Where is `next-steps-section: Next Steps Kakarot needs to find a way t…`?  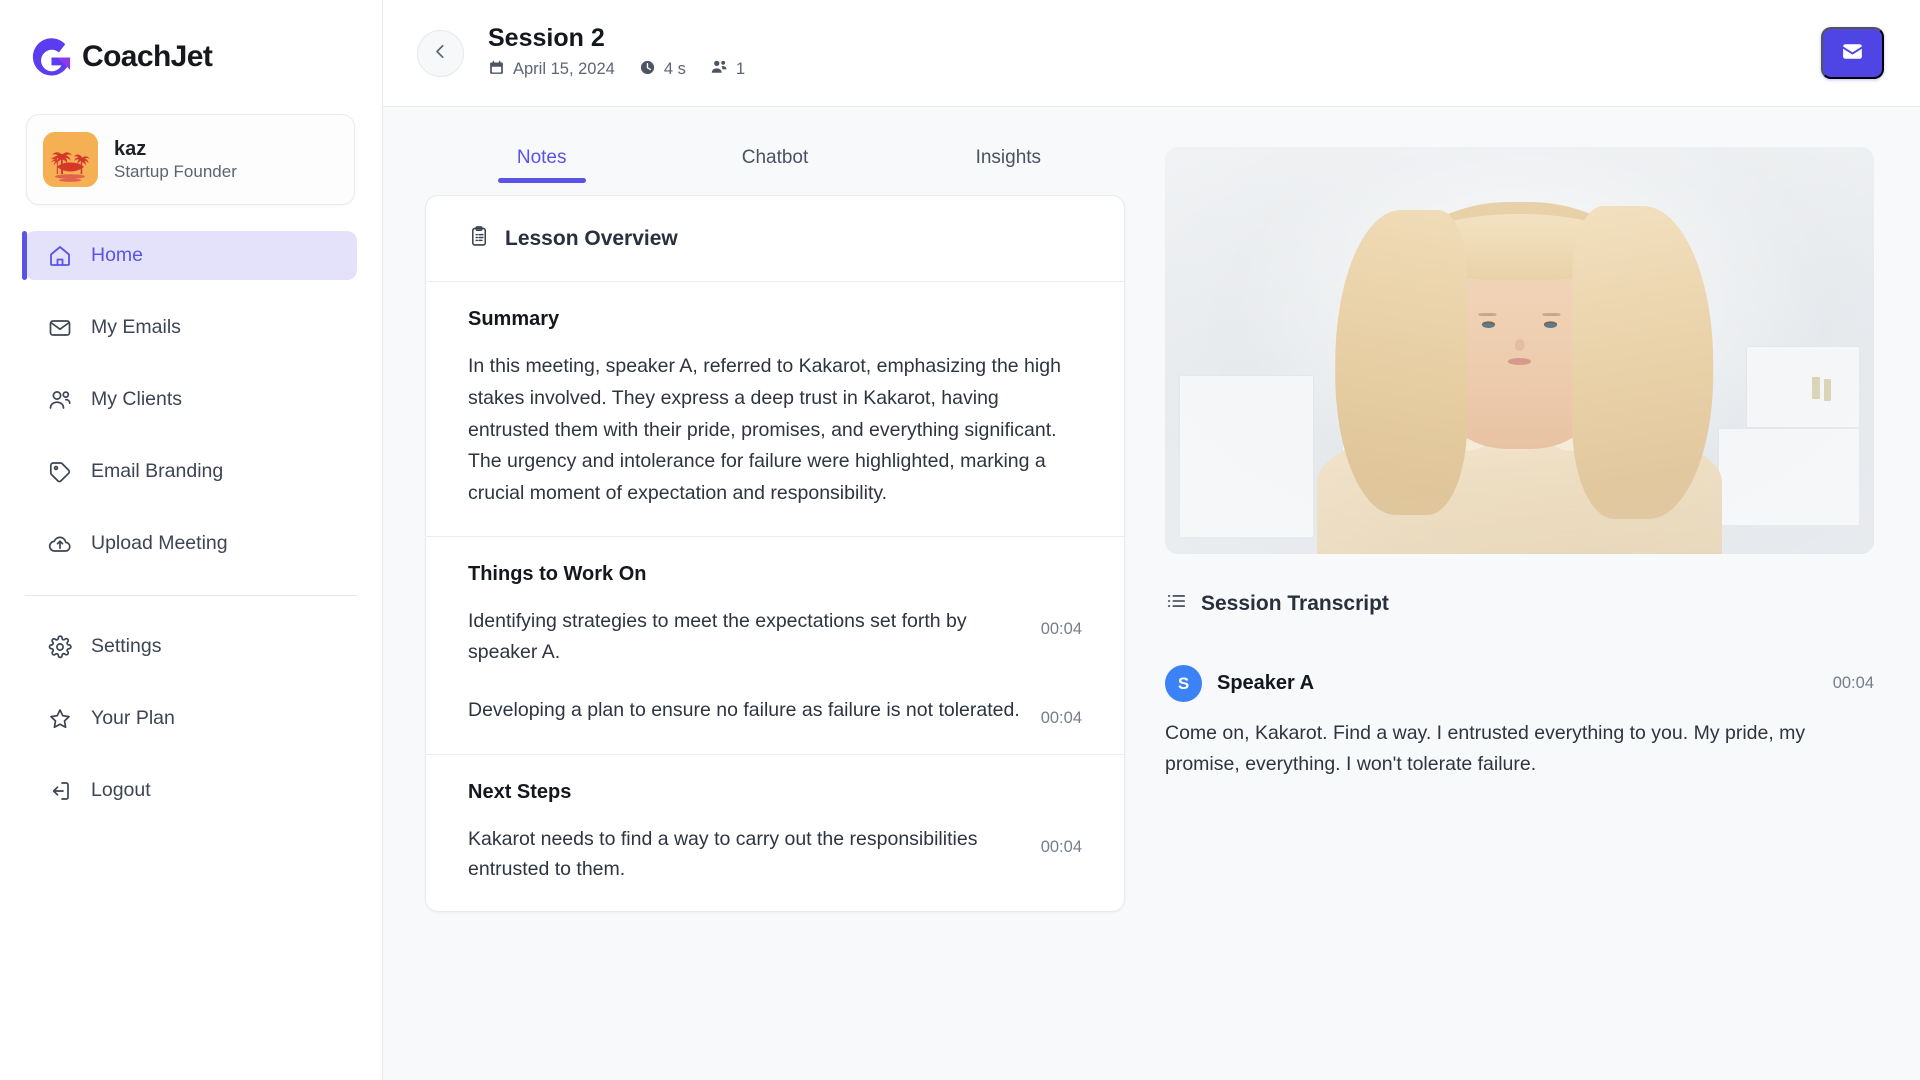
next-steps-section: Next Steps Kakarot needs to find a way t… is located at coordinates (775, 832).